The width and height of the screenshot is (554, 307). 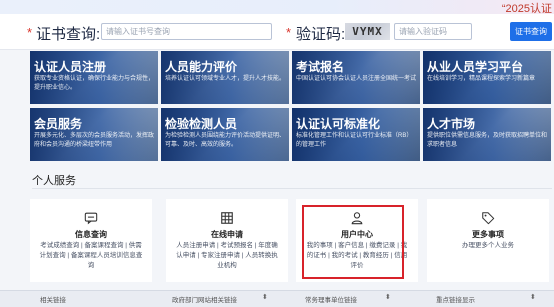 What do you see at coordinates (54, 181) in the screenshot?
I see `section-title-personal-services: 个人服务` at bounding box center [54, 181].